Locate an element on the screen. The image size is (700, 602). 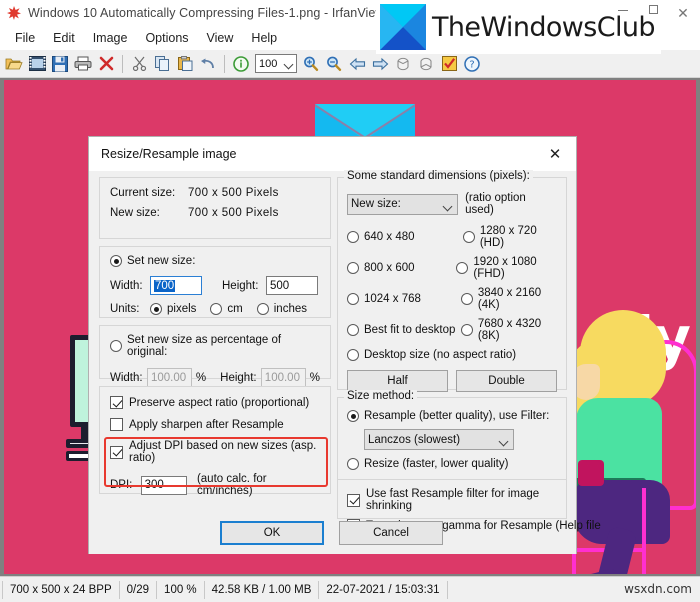
units-row: Units: pixels cm inches is located at coordinates (215, 309).